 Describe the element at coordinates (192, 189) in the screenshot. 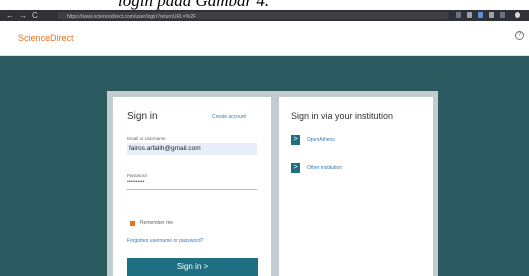

I see `password-underline` at that location.